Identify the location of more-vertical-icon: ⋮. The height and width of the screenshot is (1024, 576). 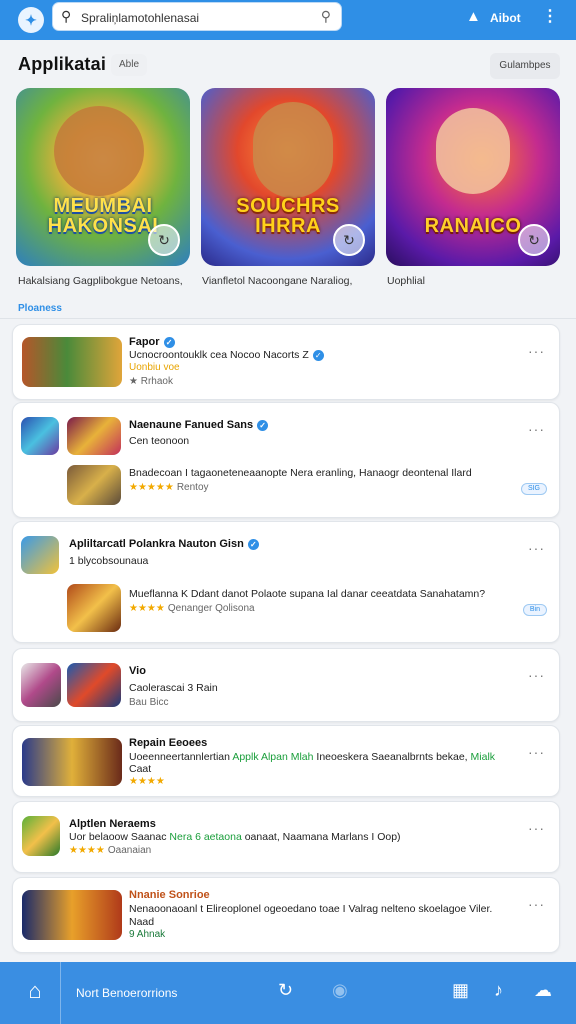
(550, 16).